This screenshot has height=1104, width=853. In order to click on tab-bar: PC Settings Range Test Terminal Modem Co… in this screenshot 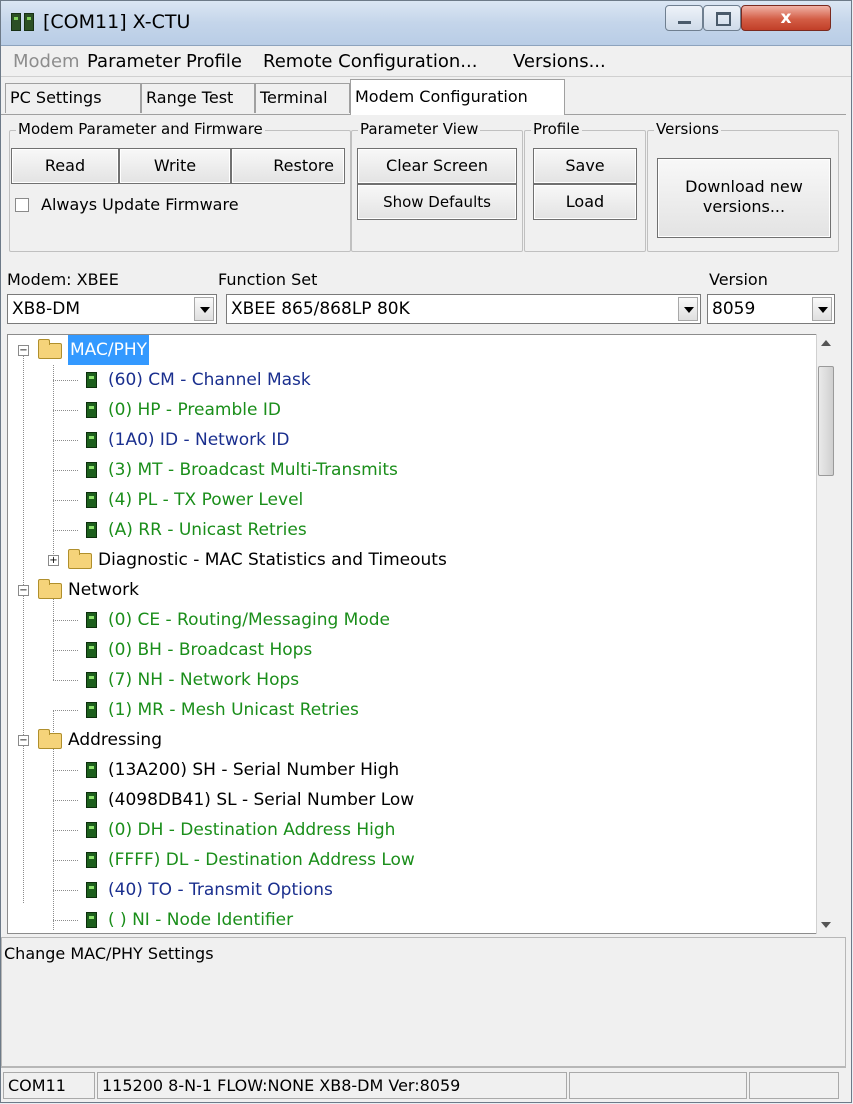, I will do `click(426, 97)`.